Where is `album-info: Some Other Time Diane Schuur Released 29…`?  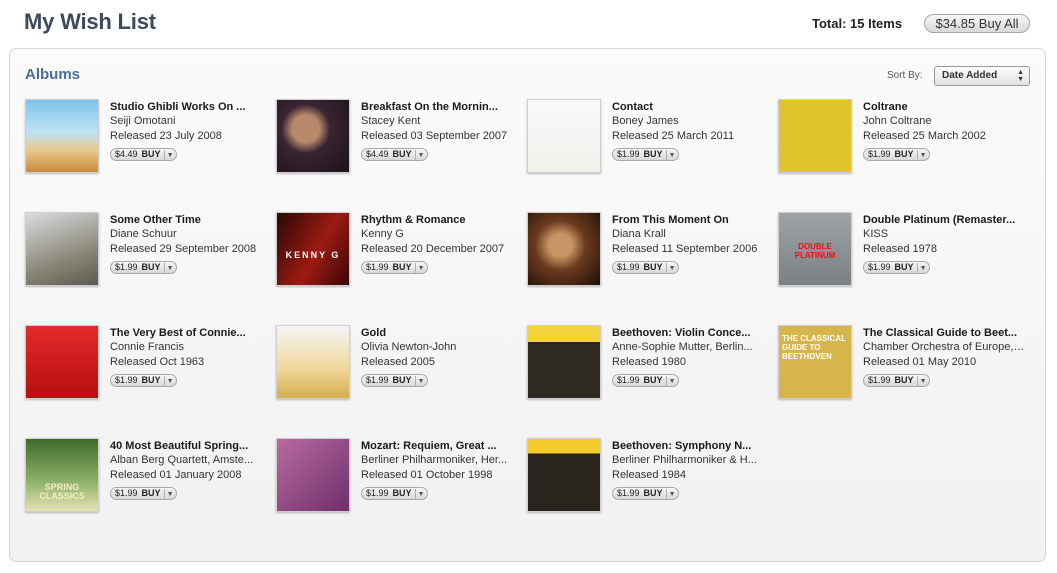
album-info: Some Other Time Diane Schuur Released 29… is located at coordinates (191, 244).